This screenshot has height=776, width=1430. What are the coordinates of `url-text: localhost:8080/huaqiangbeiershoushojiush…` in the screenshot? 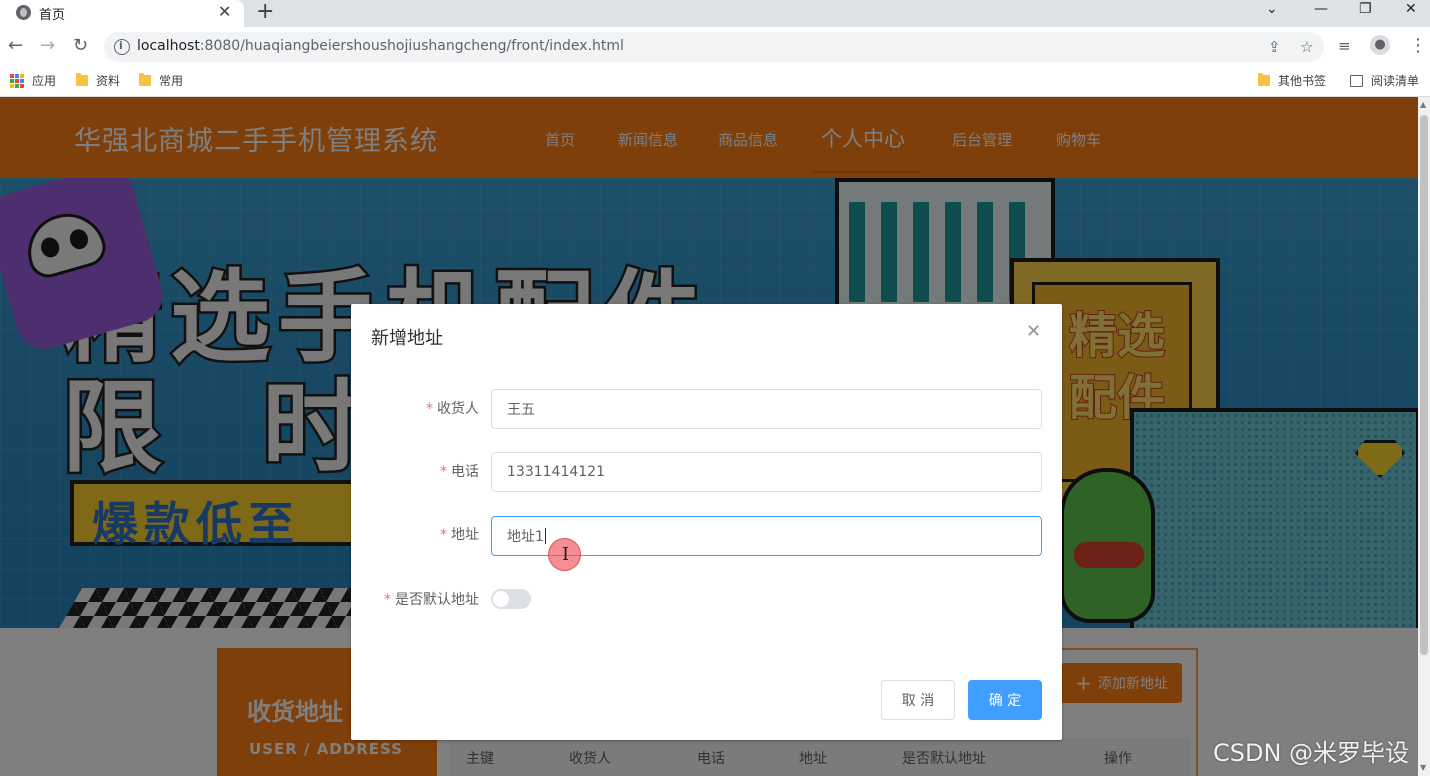 It's located at (380, 46).